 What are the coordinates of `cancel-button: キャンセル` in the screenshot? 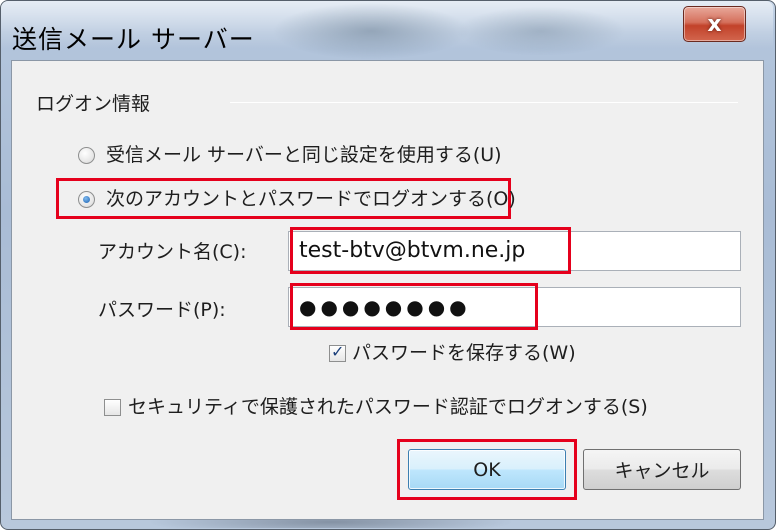 It's located at (662, 469).